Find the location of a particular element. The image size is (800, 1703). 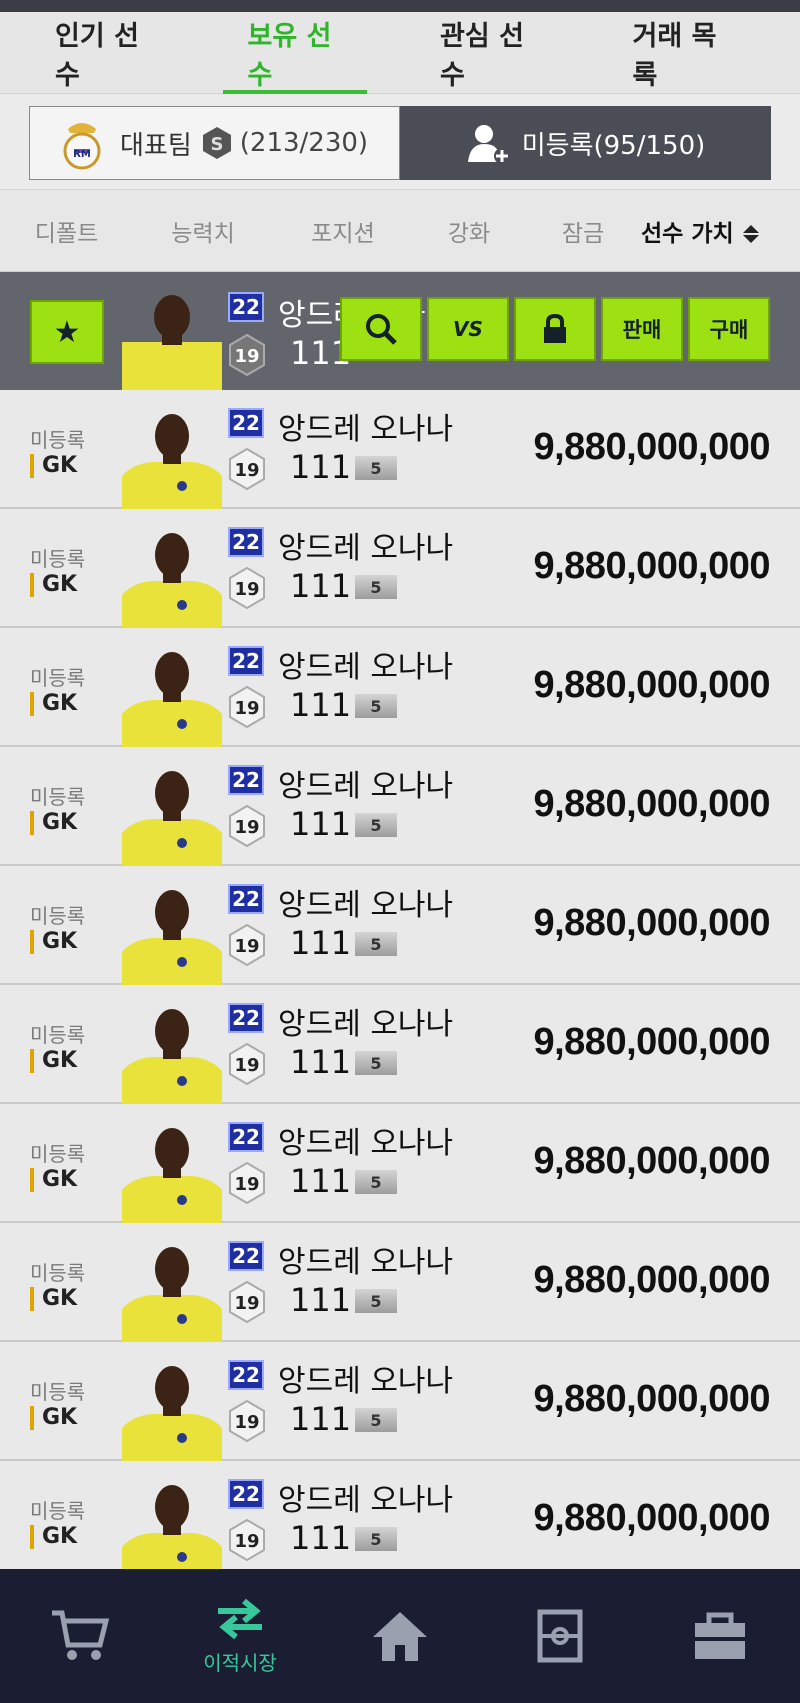

compare-button: VS is located at coordinates (468, 329).